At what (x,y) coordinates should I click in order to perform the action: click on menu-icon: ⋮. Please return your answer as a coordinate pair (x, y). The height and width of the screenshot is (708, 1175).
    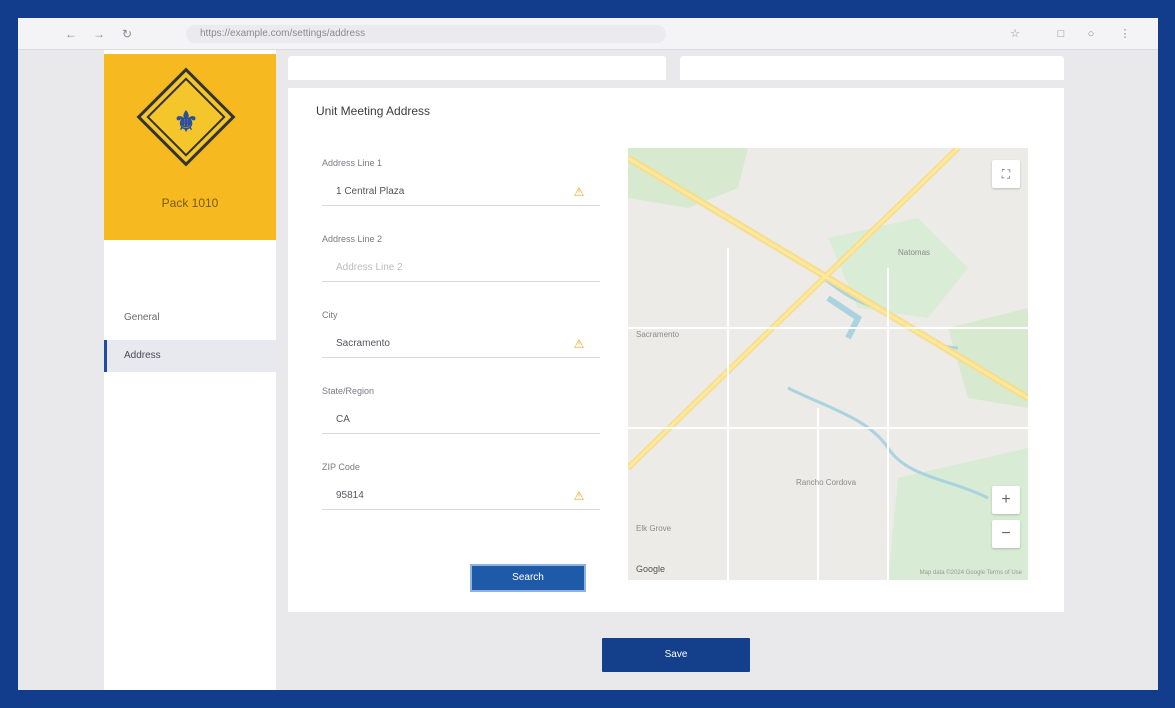
    Looking at the image, I should click on (1125, 34).